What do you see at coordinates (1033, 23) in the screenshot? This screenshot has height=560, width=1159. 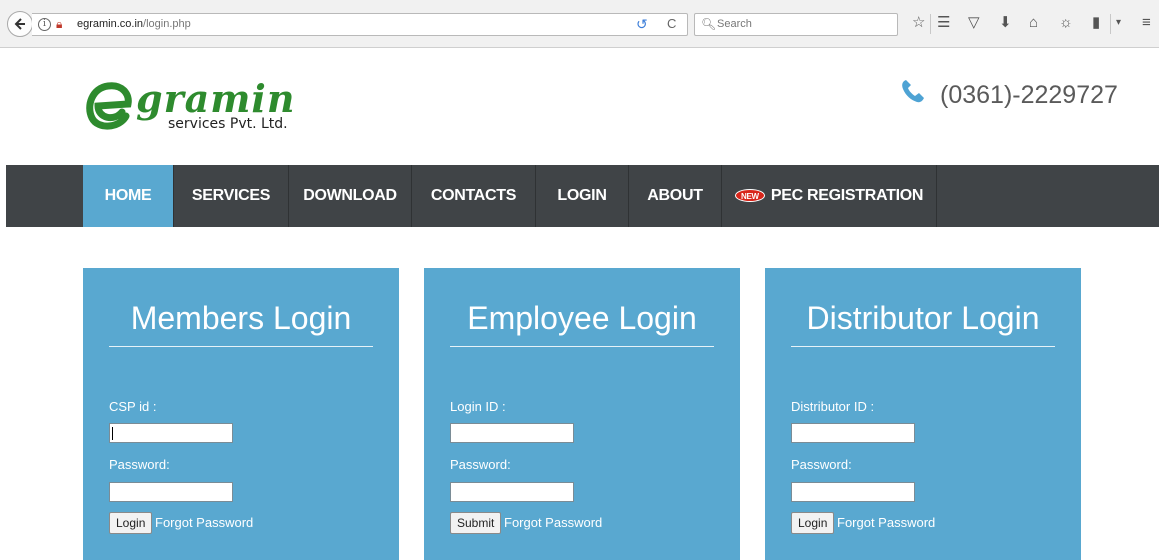 I see `home-icon: ⌂` at bounding box center [1033, 23].